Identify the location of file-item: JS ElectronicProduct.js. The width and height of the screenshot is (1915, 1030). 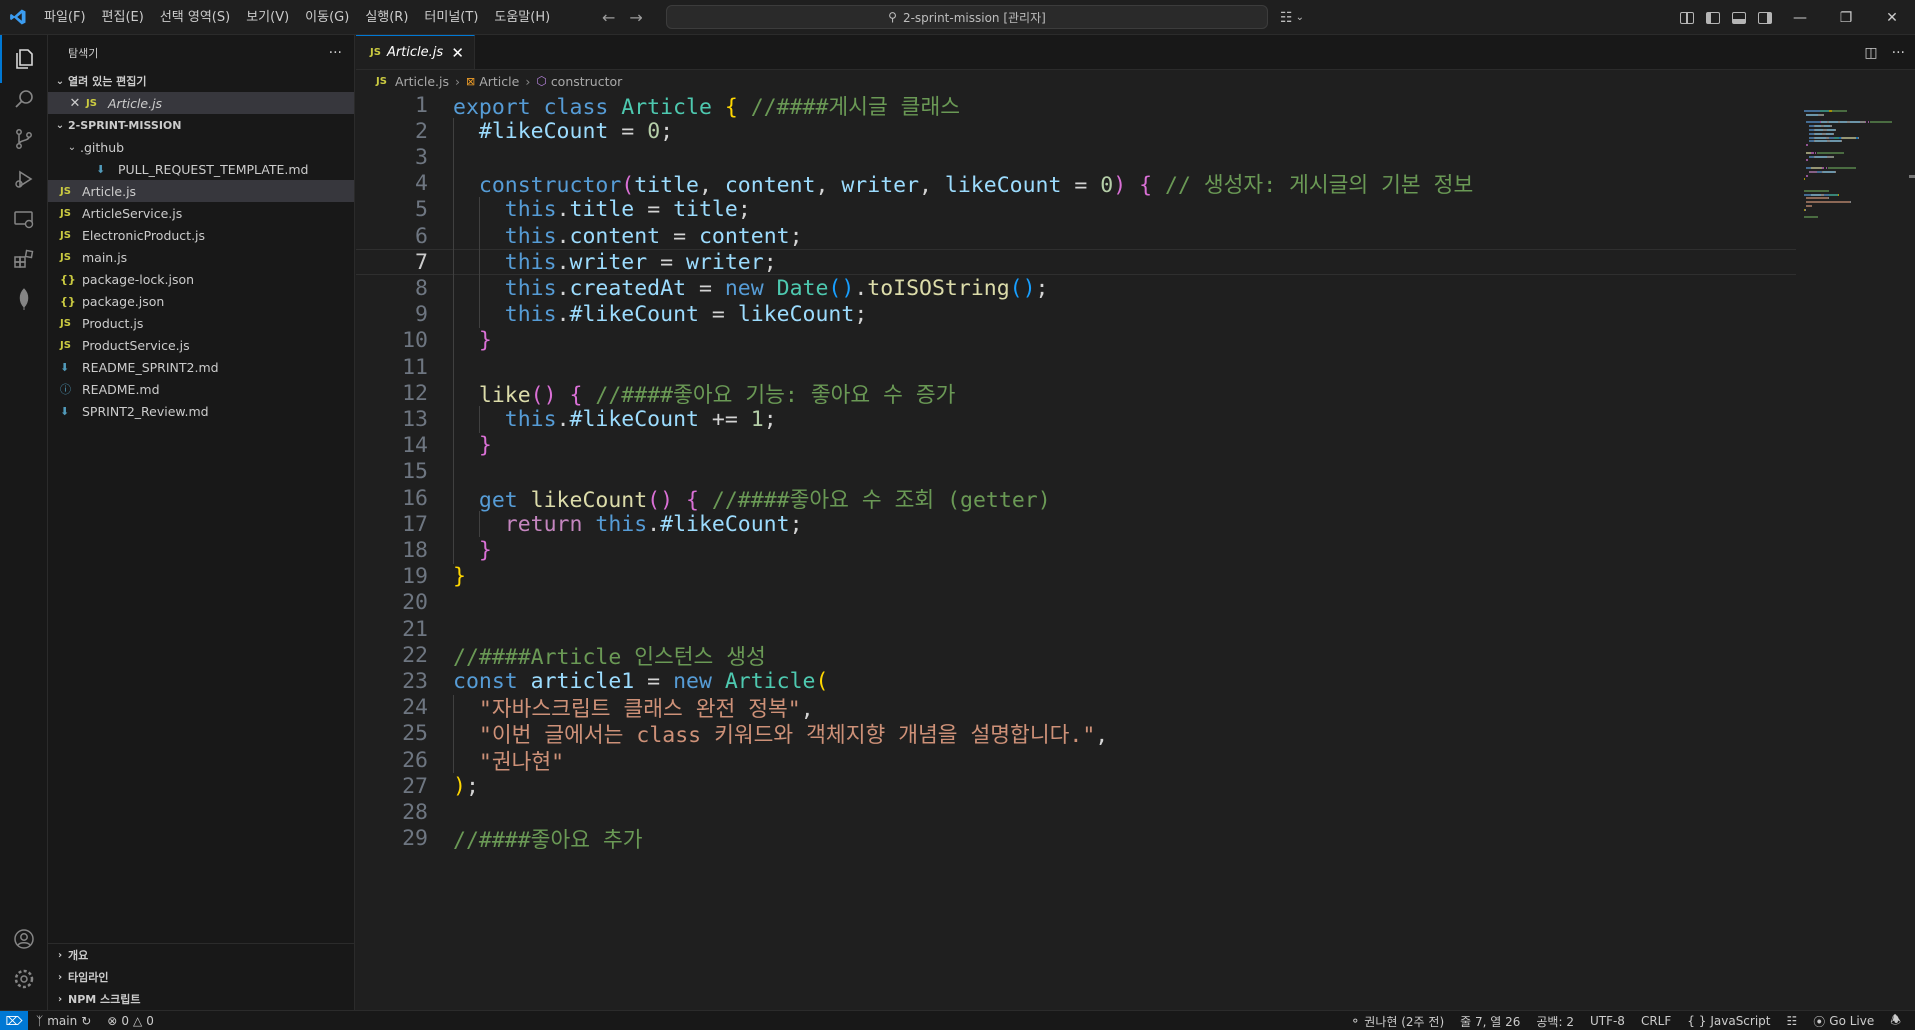
(201, 235).